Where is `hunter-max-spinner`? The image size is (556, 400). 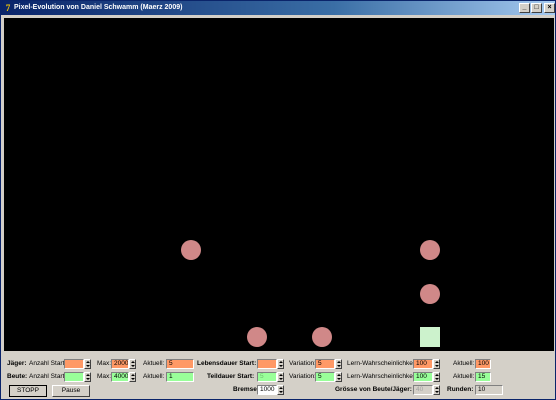
hunter-max-spinner is located at coordinates (132, 364).